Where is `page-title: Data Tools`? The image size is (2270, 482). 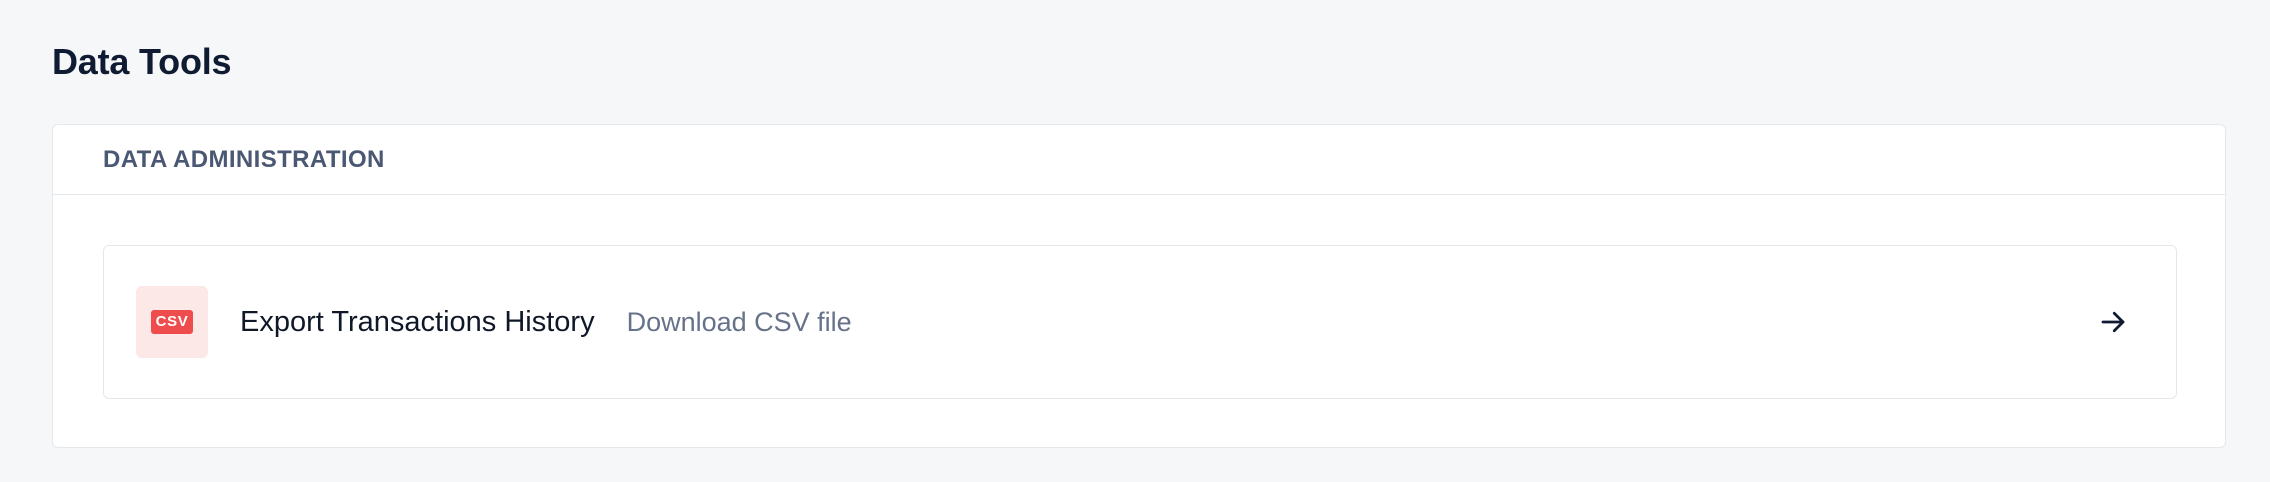 page-title: Data Tools is located at coordinates (142, 61).